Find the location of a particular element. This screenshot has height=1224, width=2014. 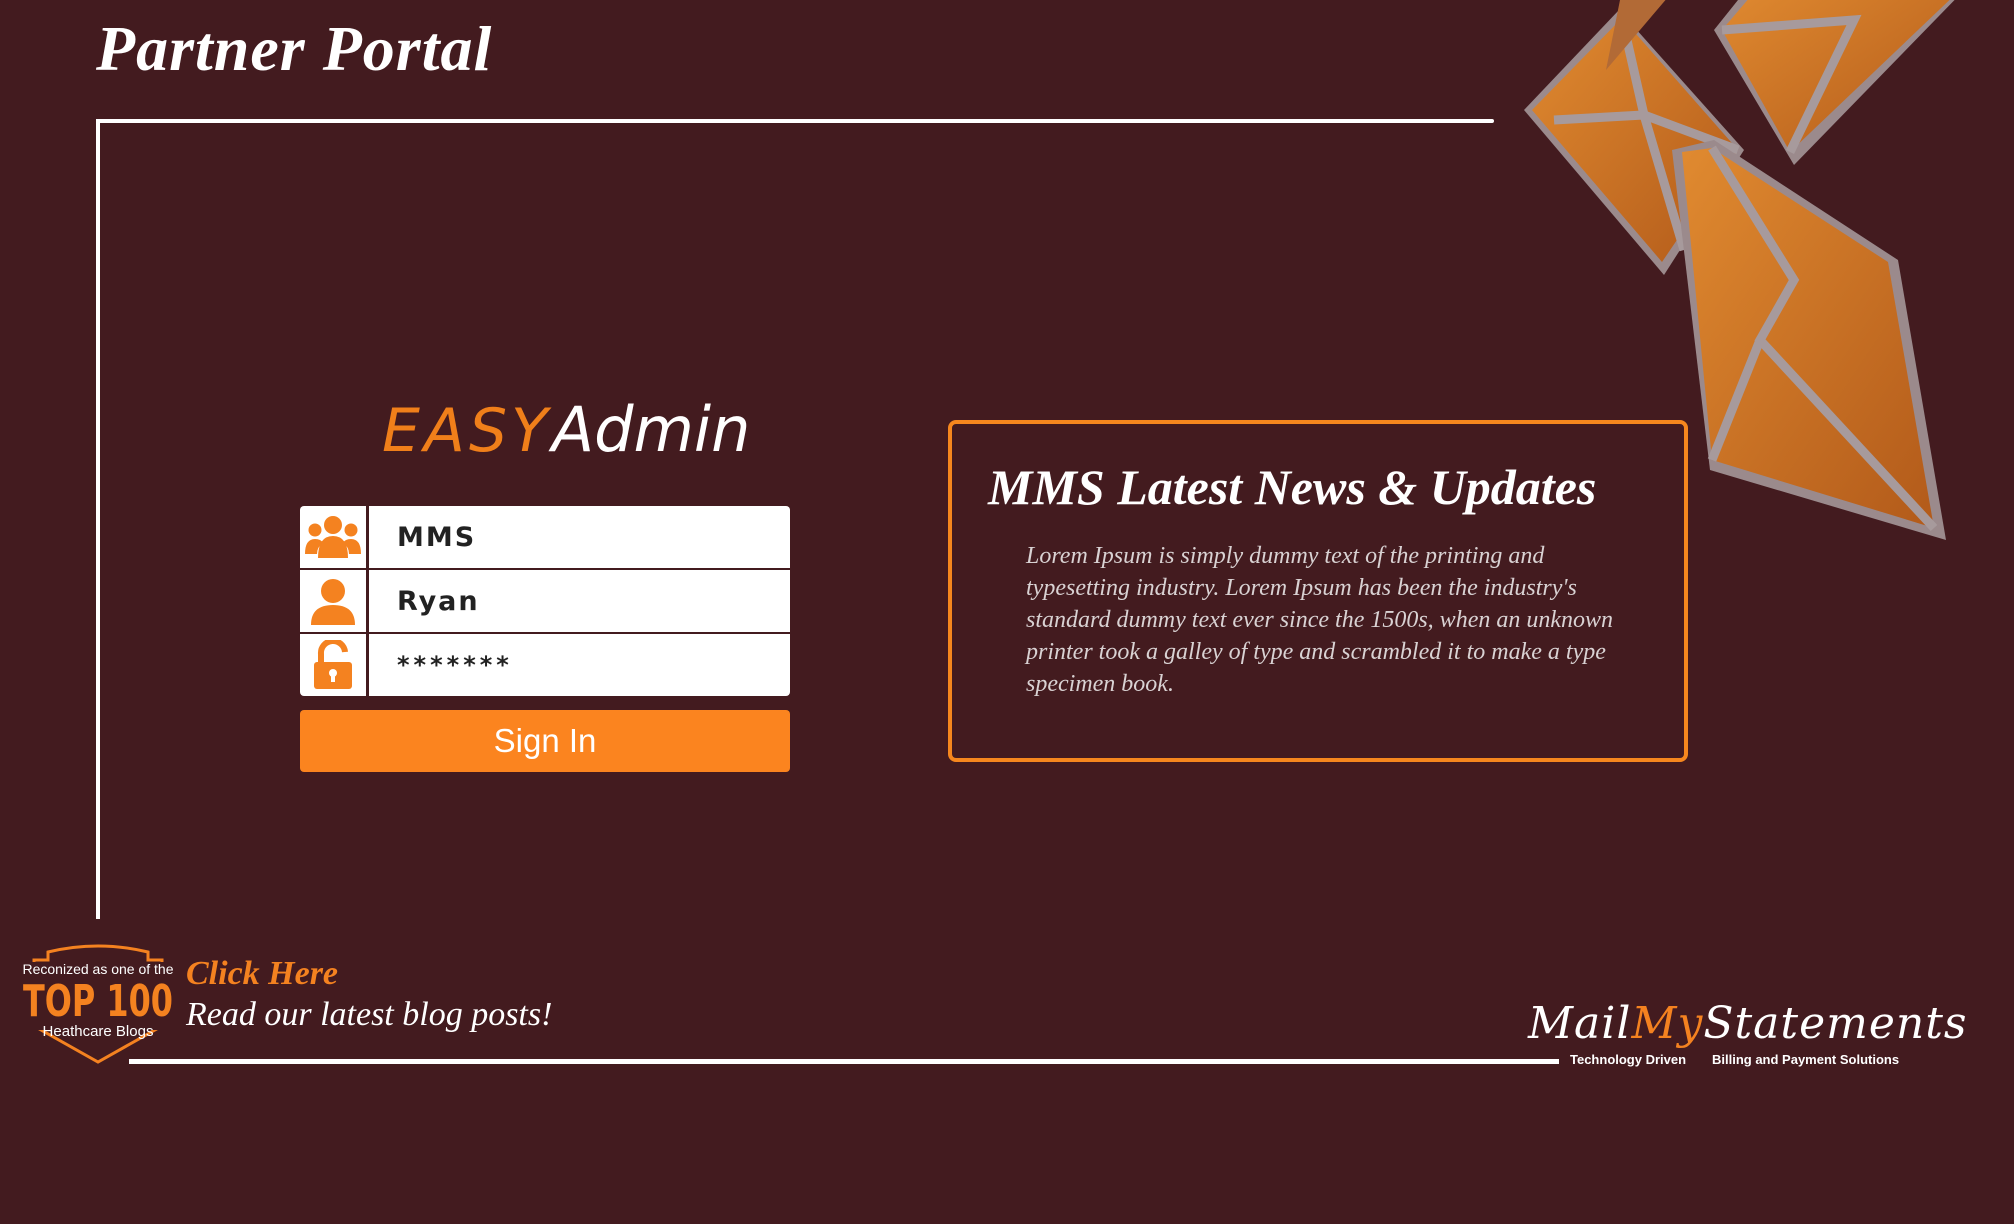

username-field-row is located at coordinates (545, 602).